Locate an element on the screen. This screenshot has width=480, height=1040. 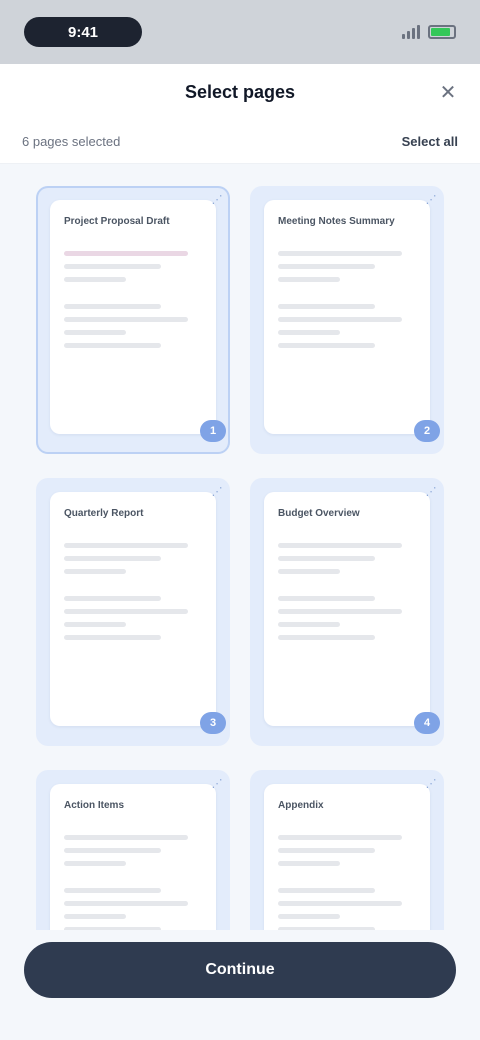
page-tile: ⋰ Project Proposal Draft 1 is located at coordinates (133, 320).